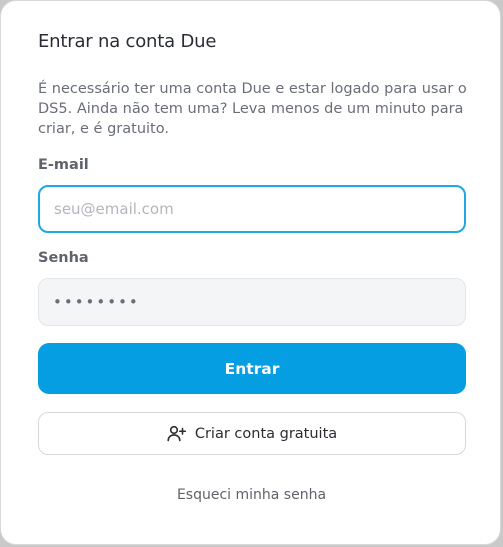  I want to click on create-account-label: Criar conta gratuita, so click(266, 433).